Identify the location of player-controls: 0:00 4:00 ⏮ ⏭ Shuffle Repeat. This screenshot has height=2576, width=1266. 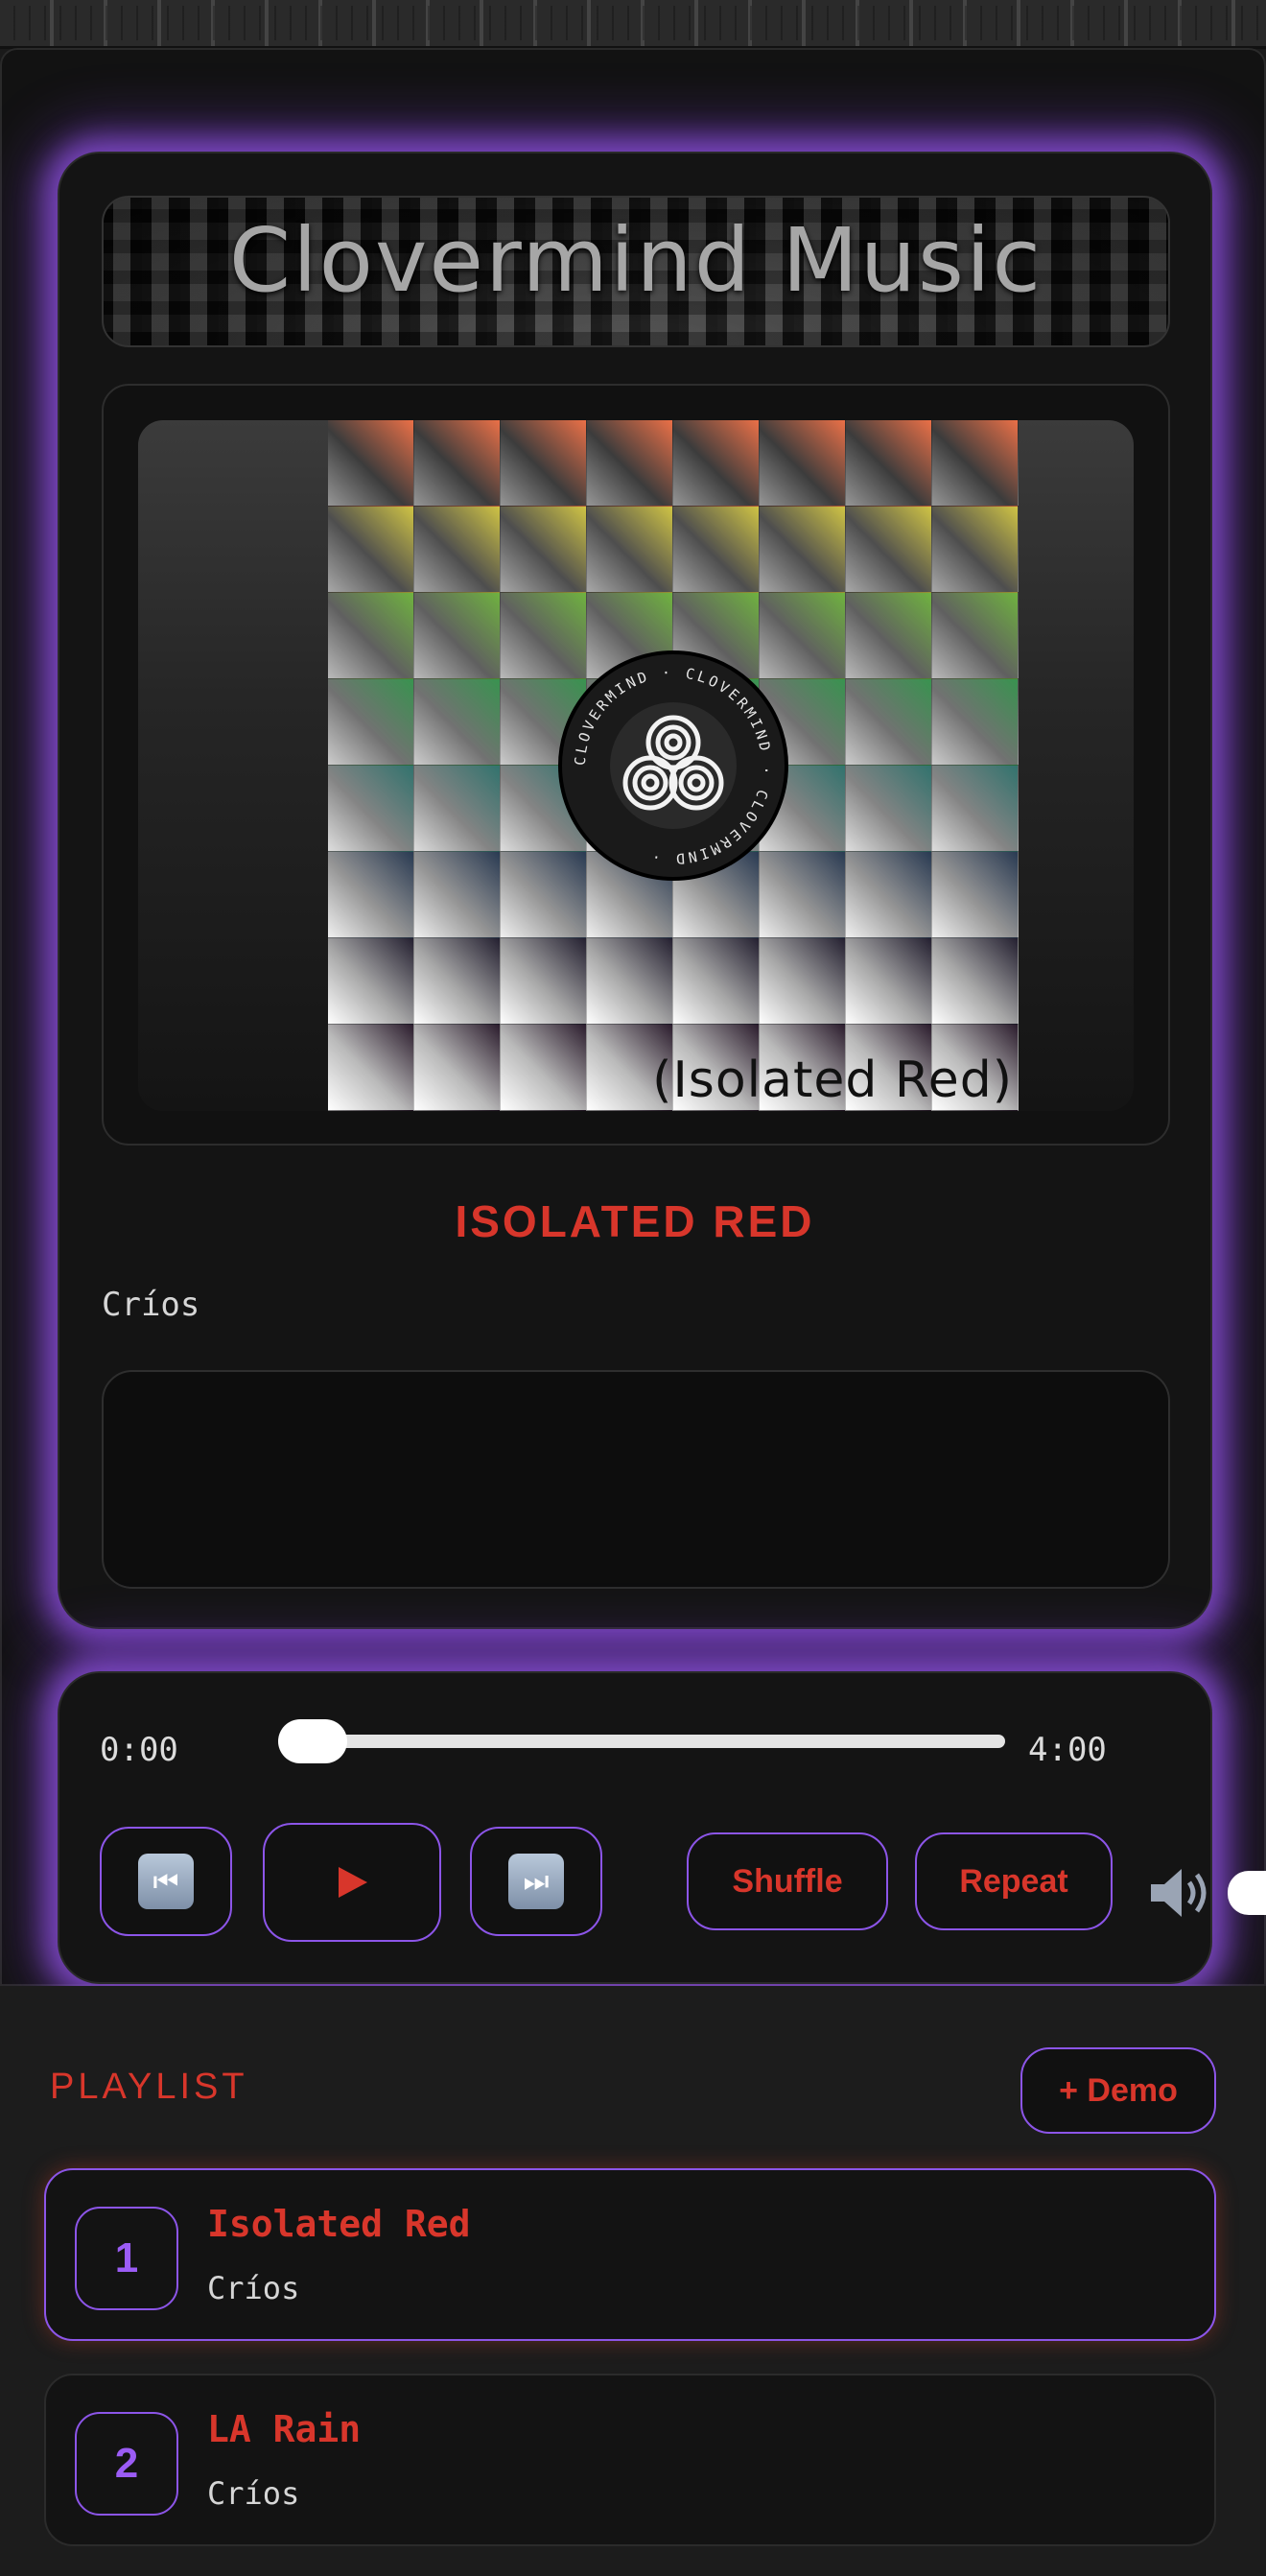
(662, 1828).